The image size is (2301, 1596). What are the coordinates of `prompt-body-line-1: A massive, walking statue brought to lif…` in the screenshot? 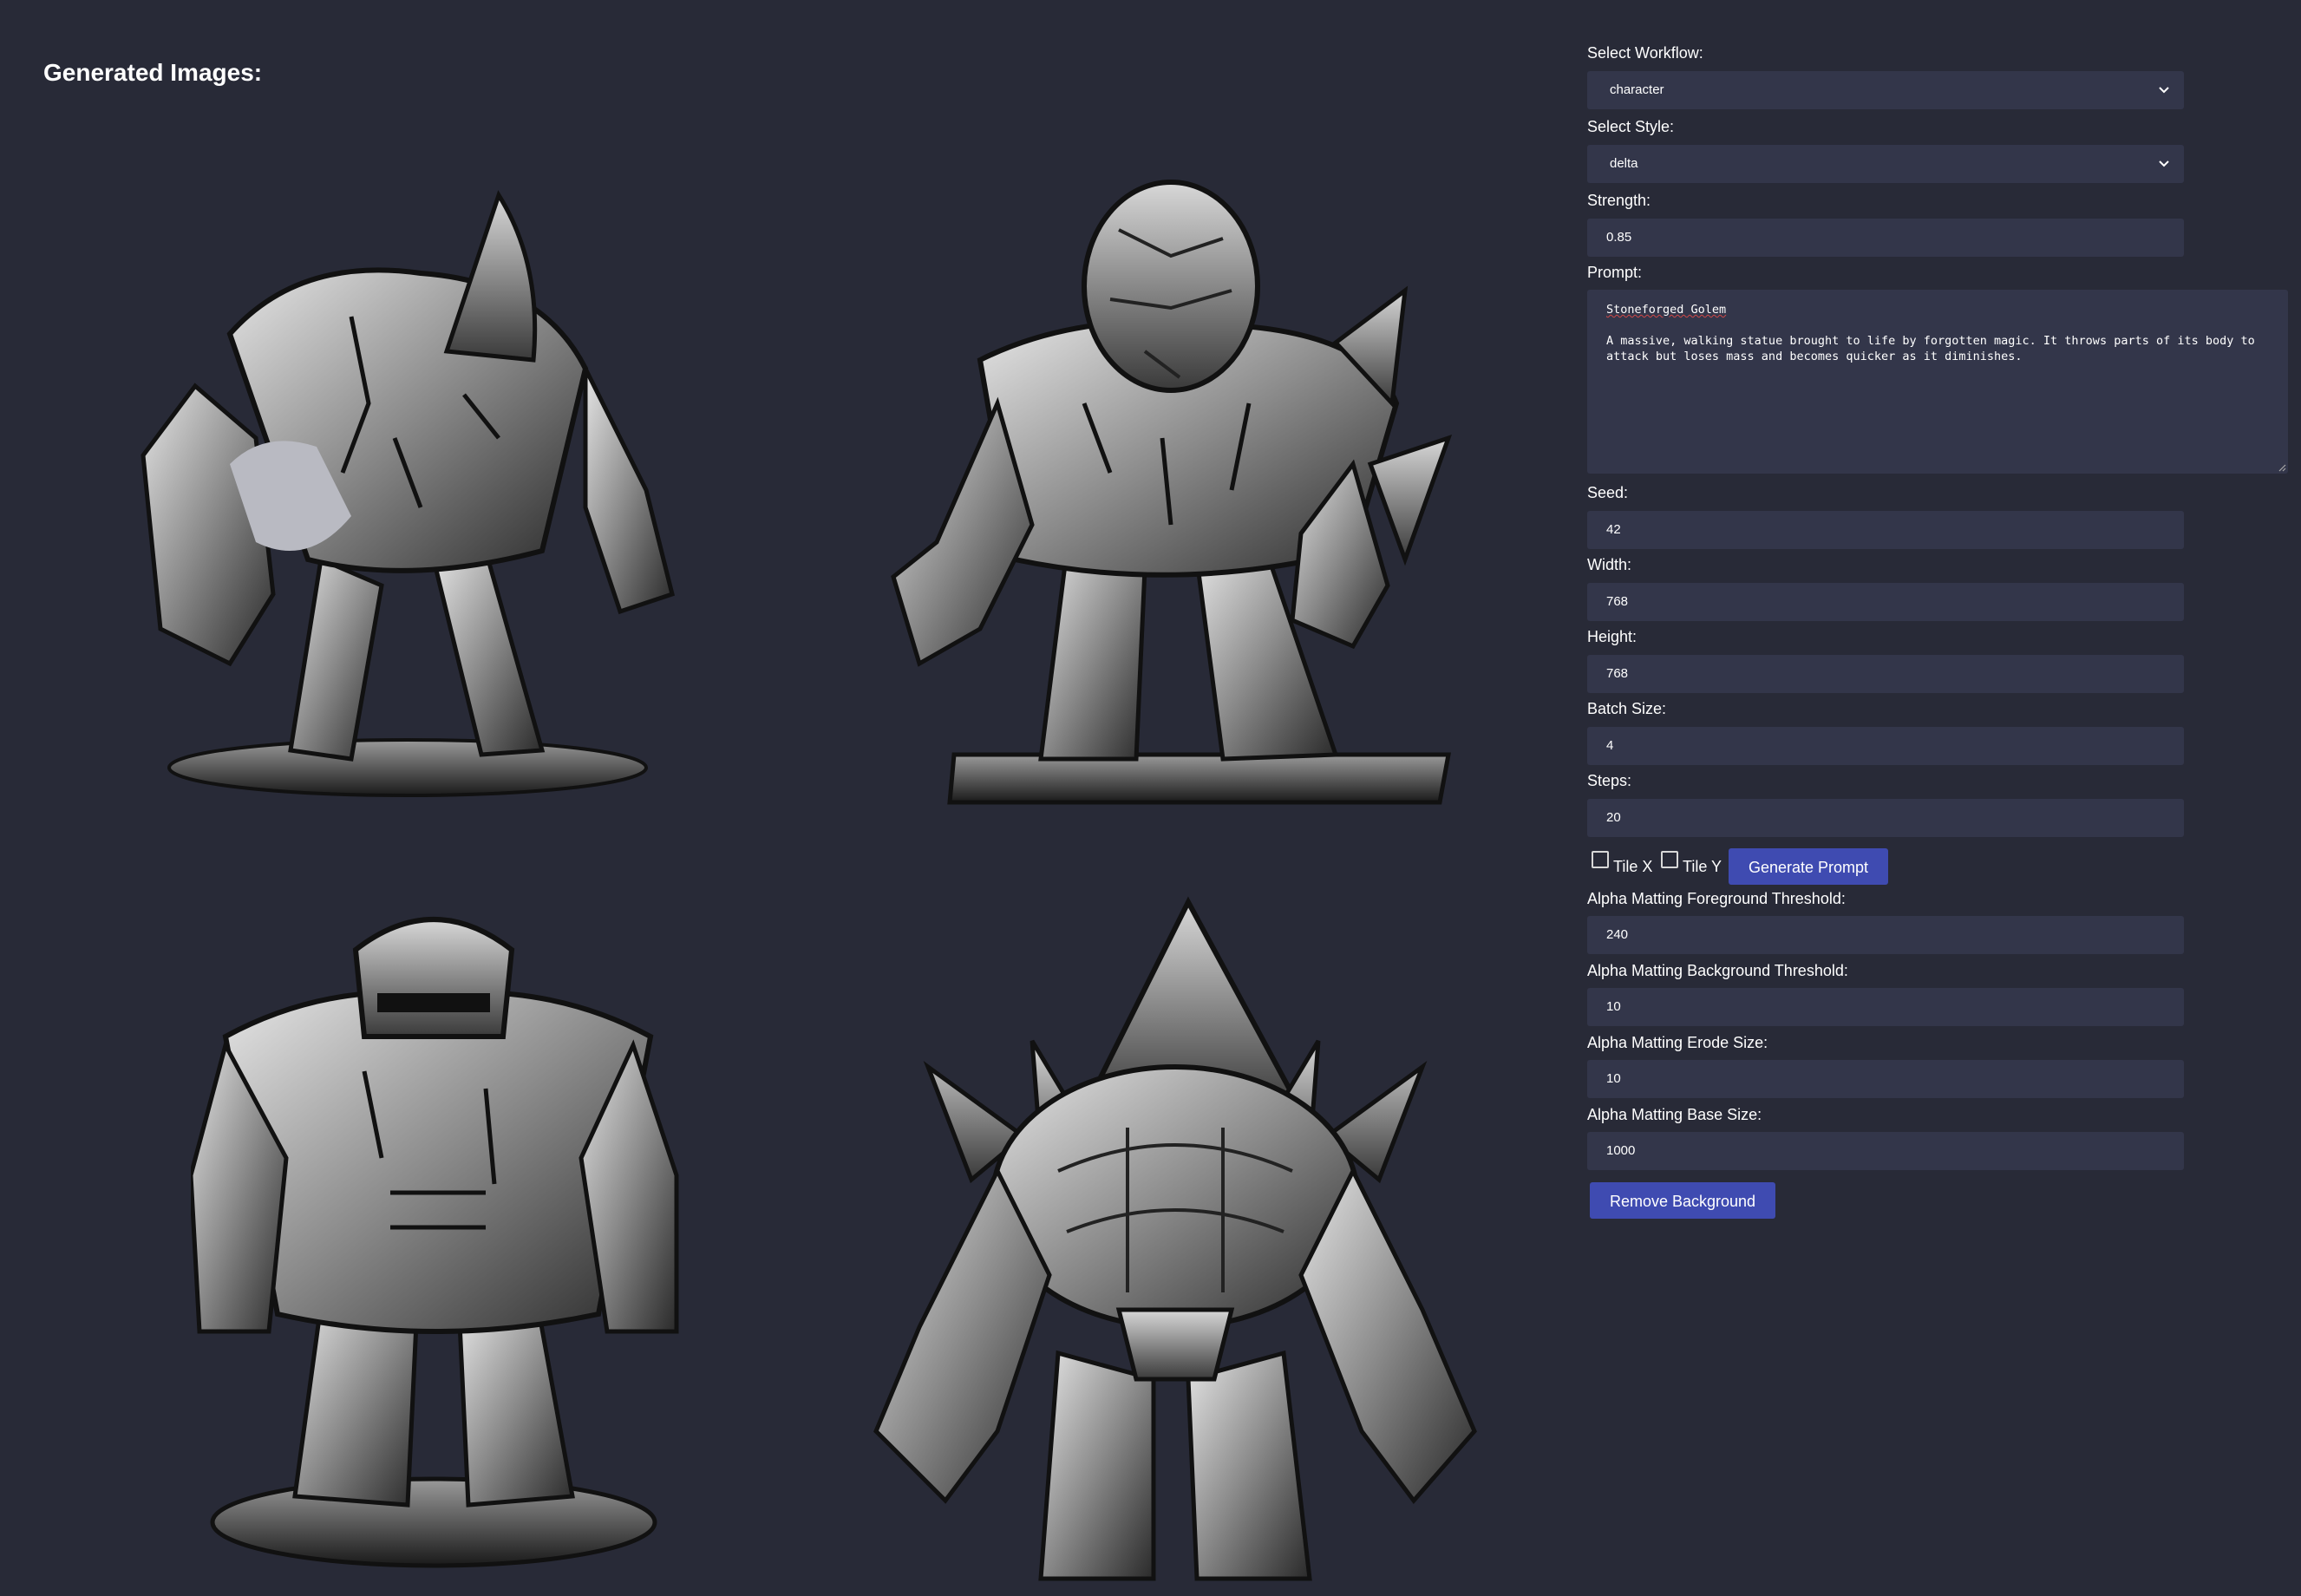 It's located at (1930, 341).